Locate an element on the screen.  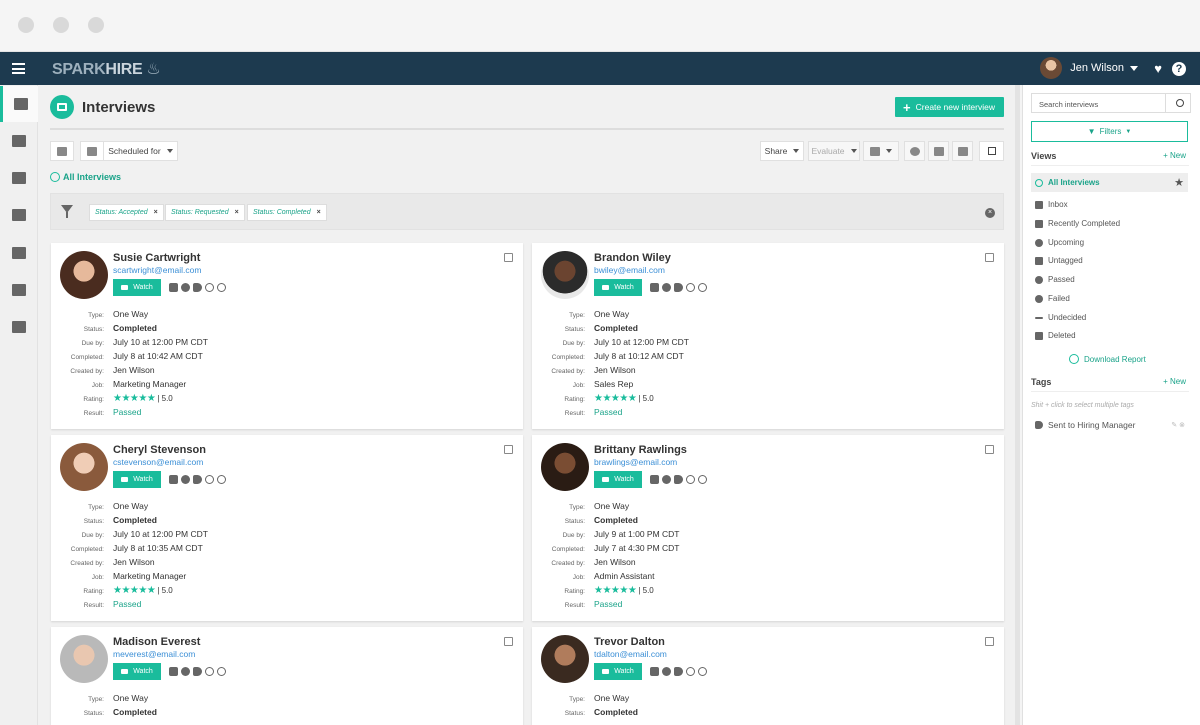
candidate-email: scartwright@email.com is located at coordinates (157, 270).